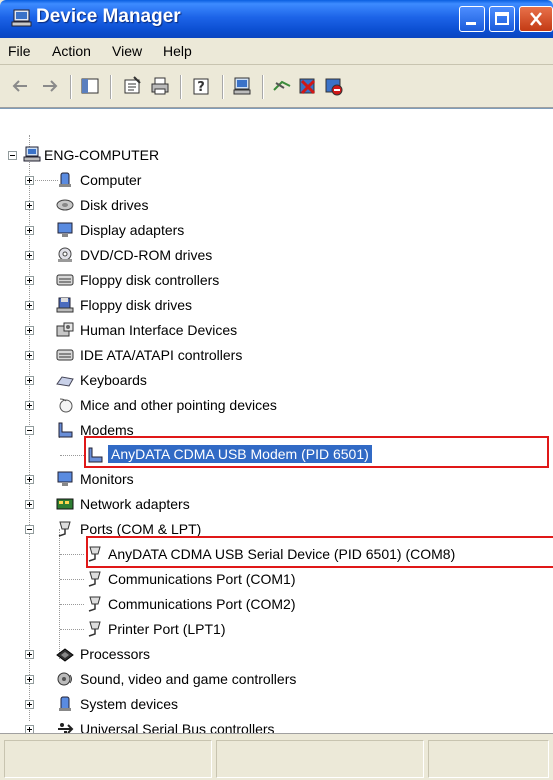 The height and width of the screenshot is (780, 553). I want to click on disable-icon, so click(334, 86).